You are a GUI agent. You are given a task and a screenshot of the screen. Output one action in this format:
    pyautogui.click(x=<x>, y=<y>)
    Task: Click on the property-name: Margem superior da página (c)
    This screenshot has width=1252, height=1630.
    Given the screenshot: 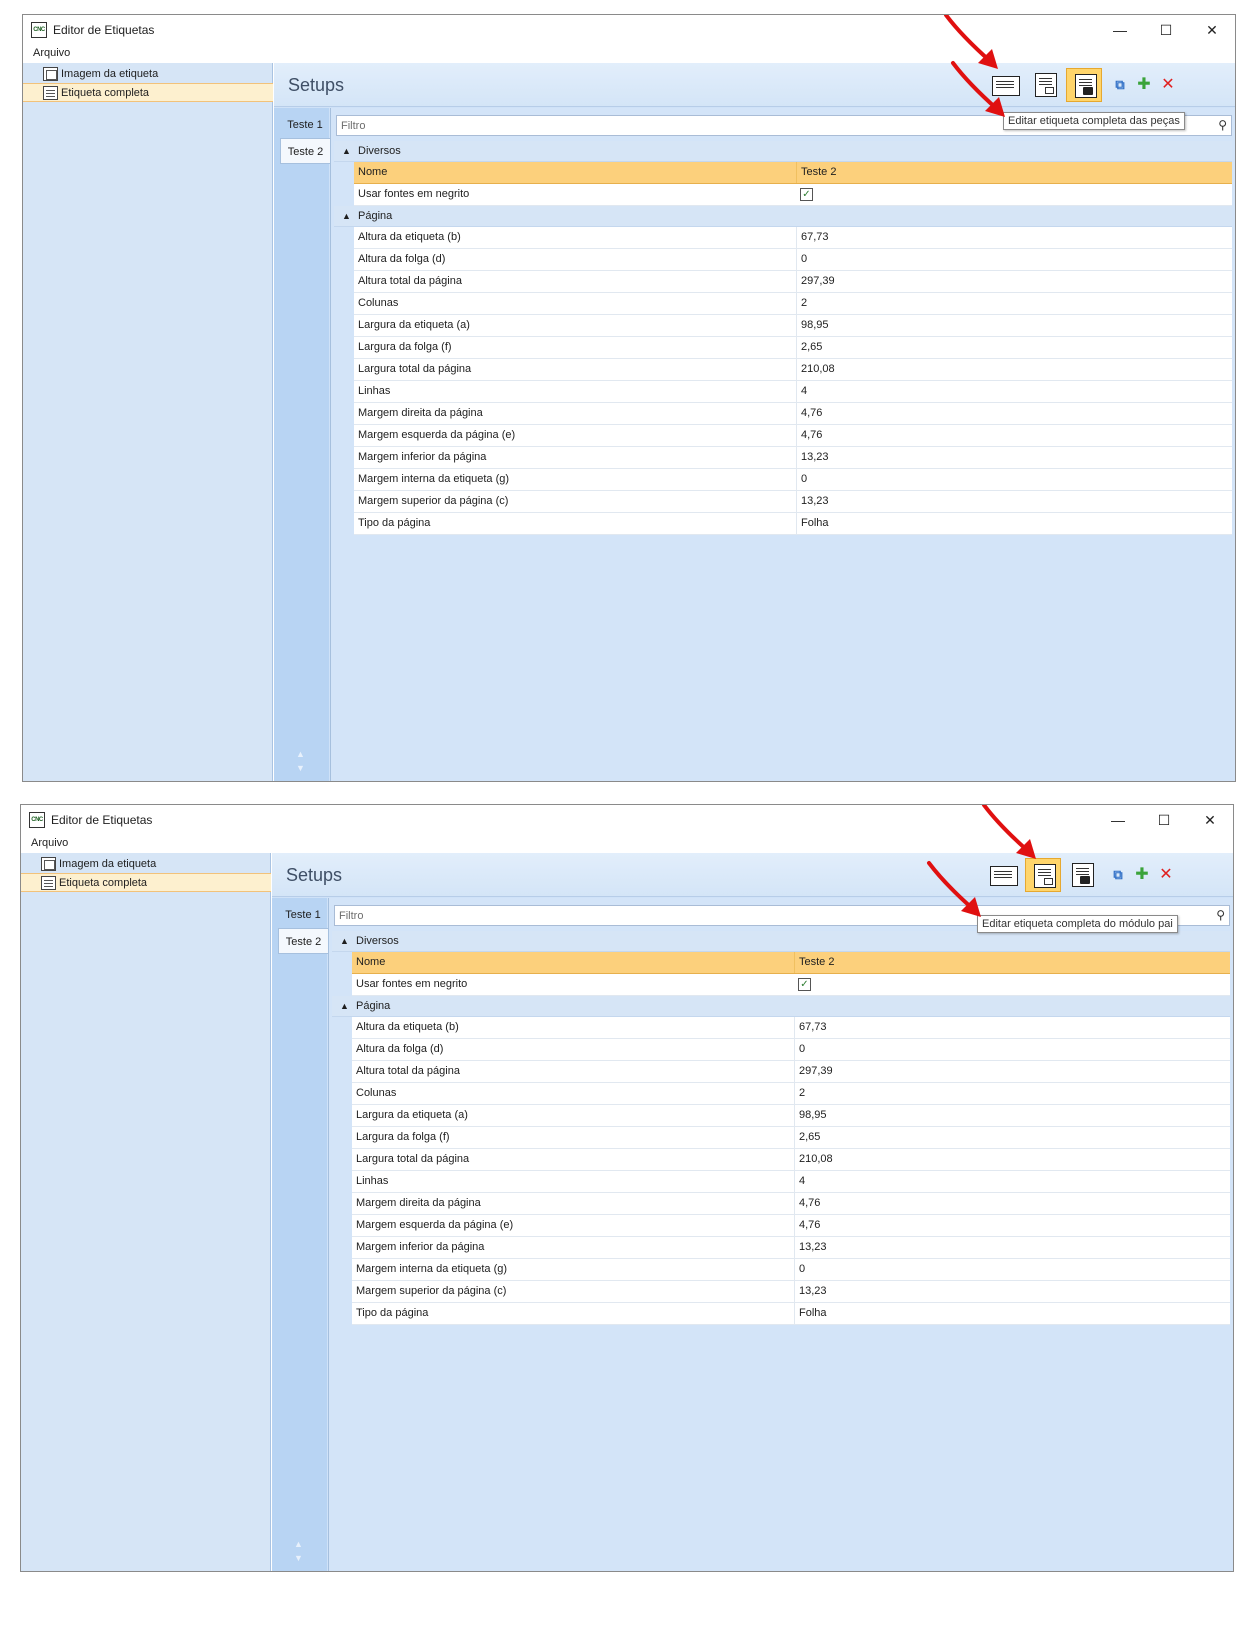 What is the action you would take?
    pyautogui.click(x=431, y=1291)
    